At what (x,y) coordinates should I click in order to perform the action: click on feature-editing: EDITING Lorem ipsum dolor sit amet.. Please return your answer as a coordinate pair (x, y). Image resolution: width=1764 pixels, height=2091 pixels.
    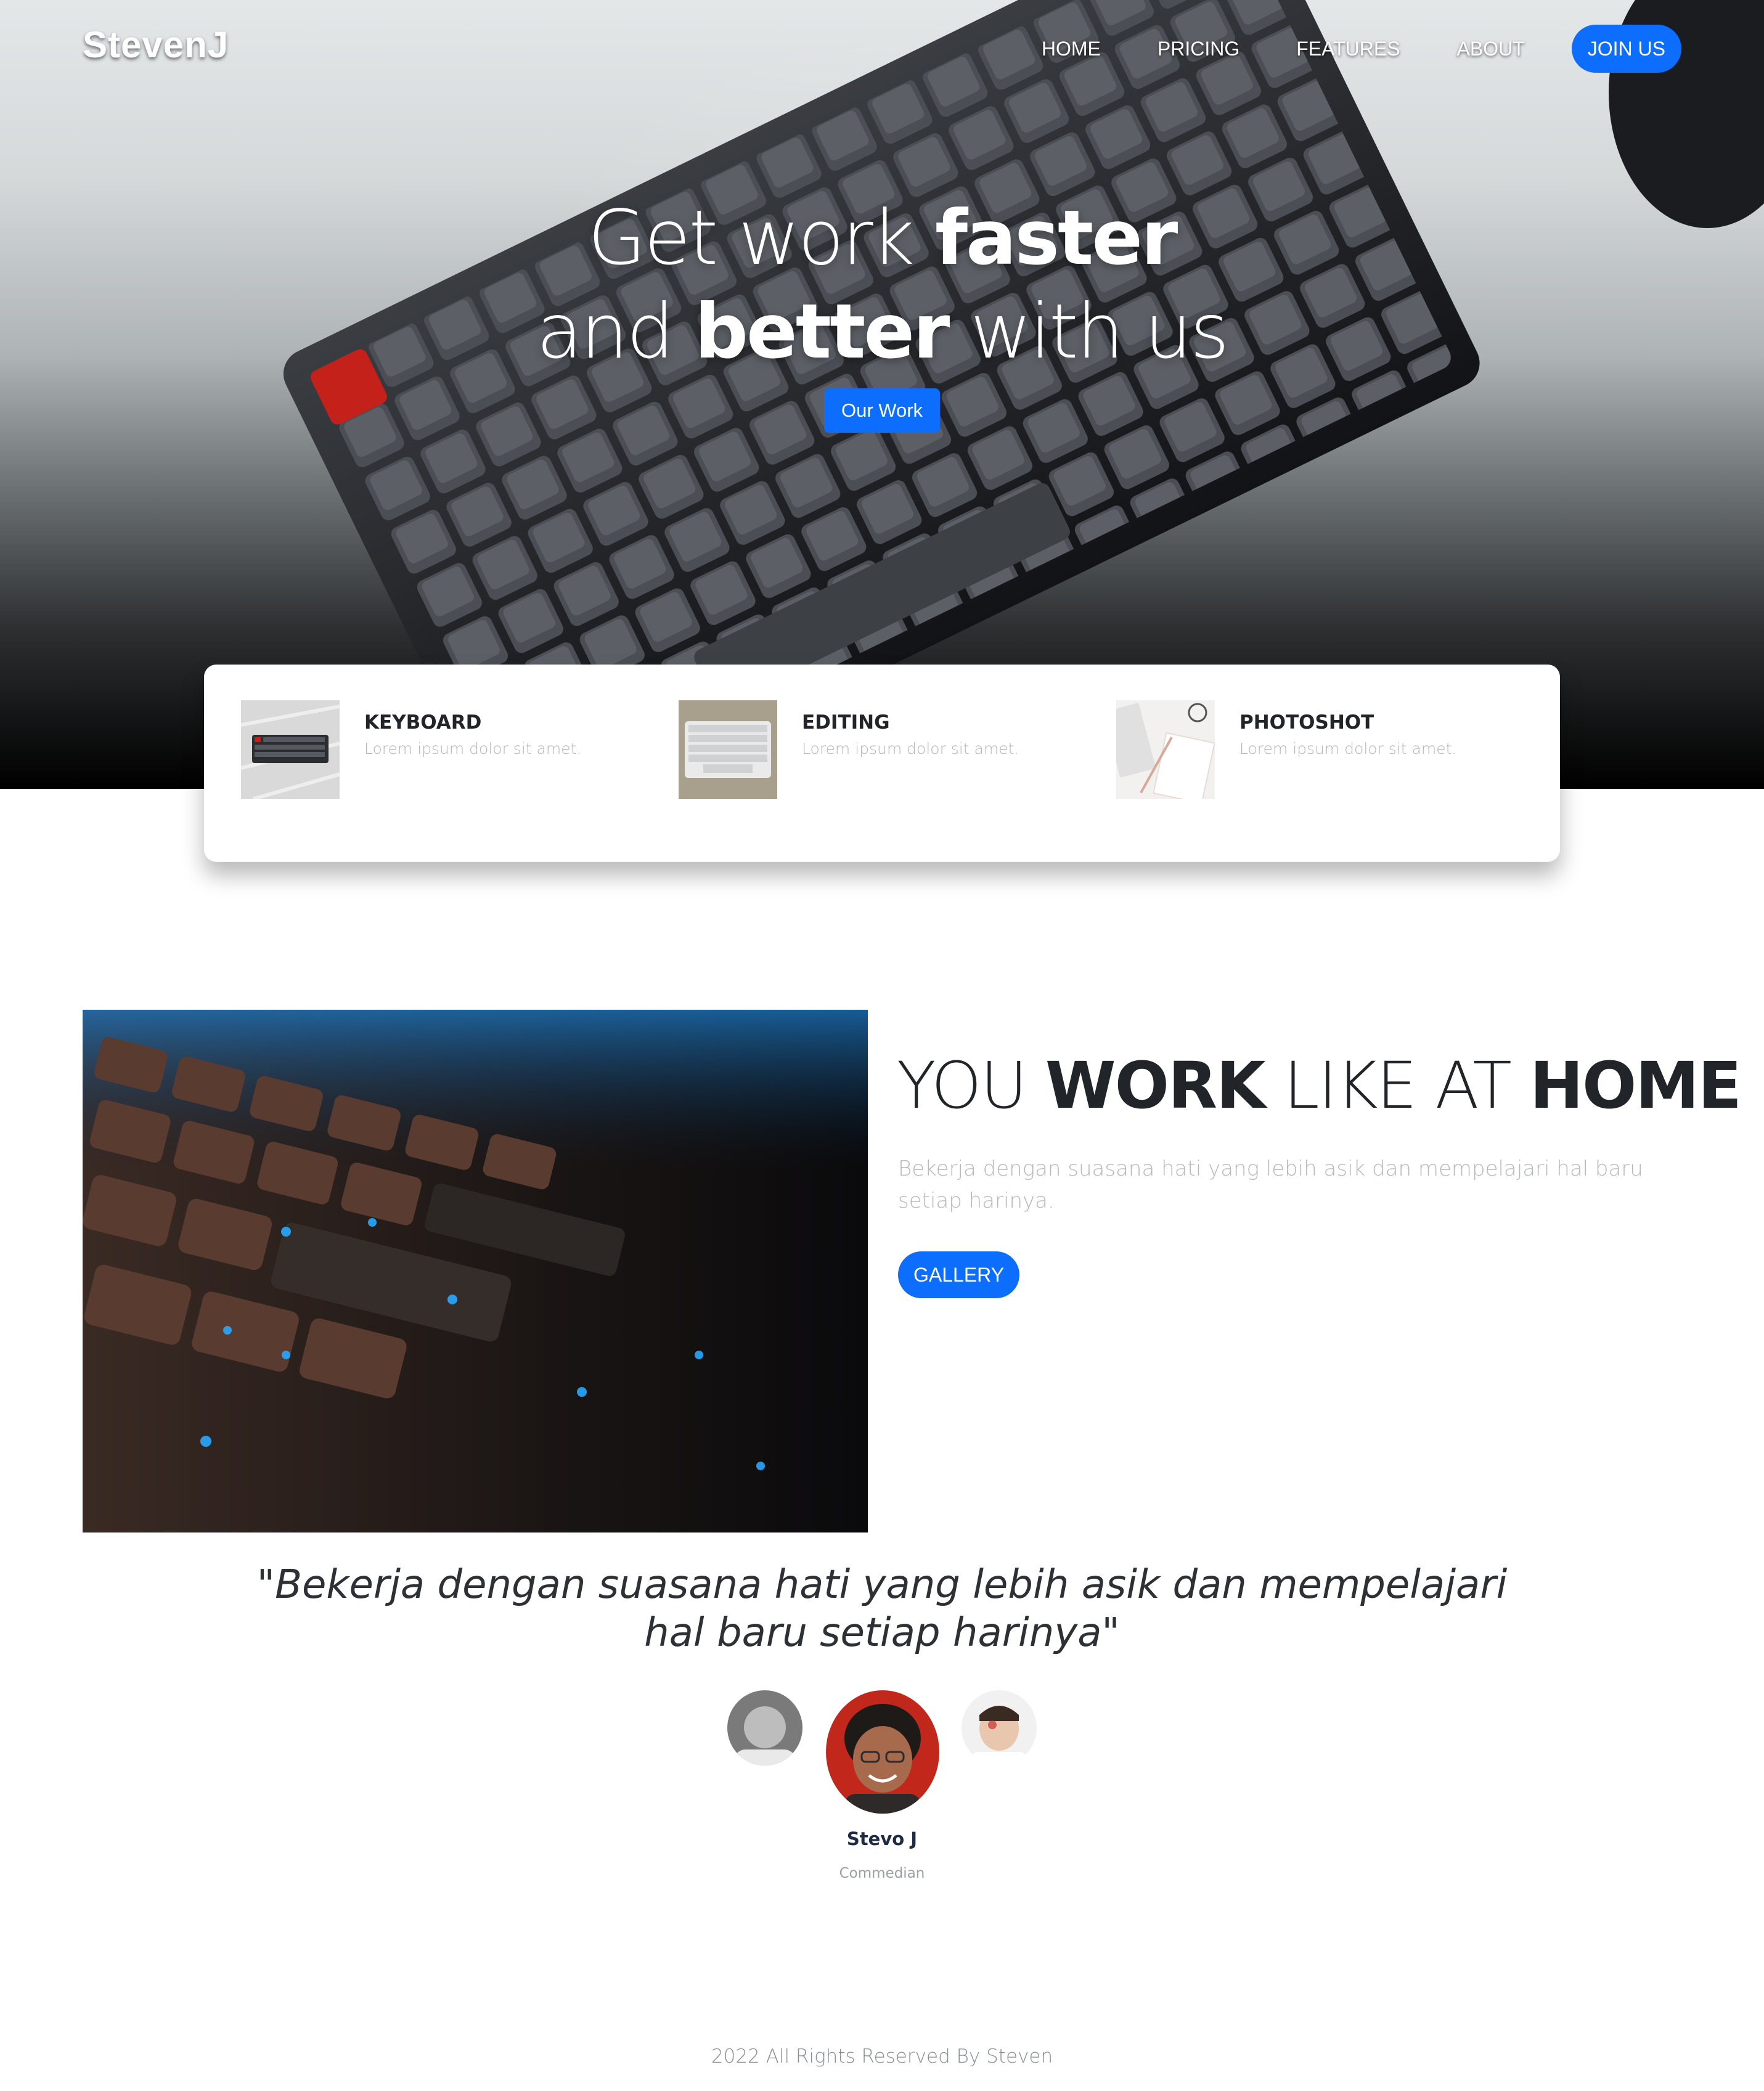
    Looking at the image, I should click on (851, 750).